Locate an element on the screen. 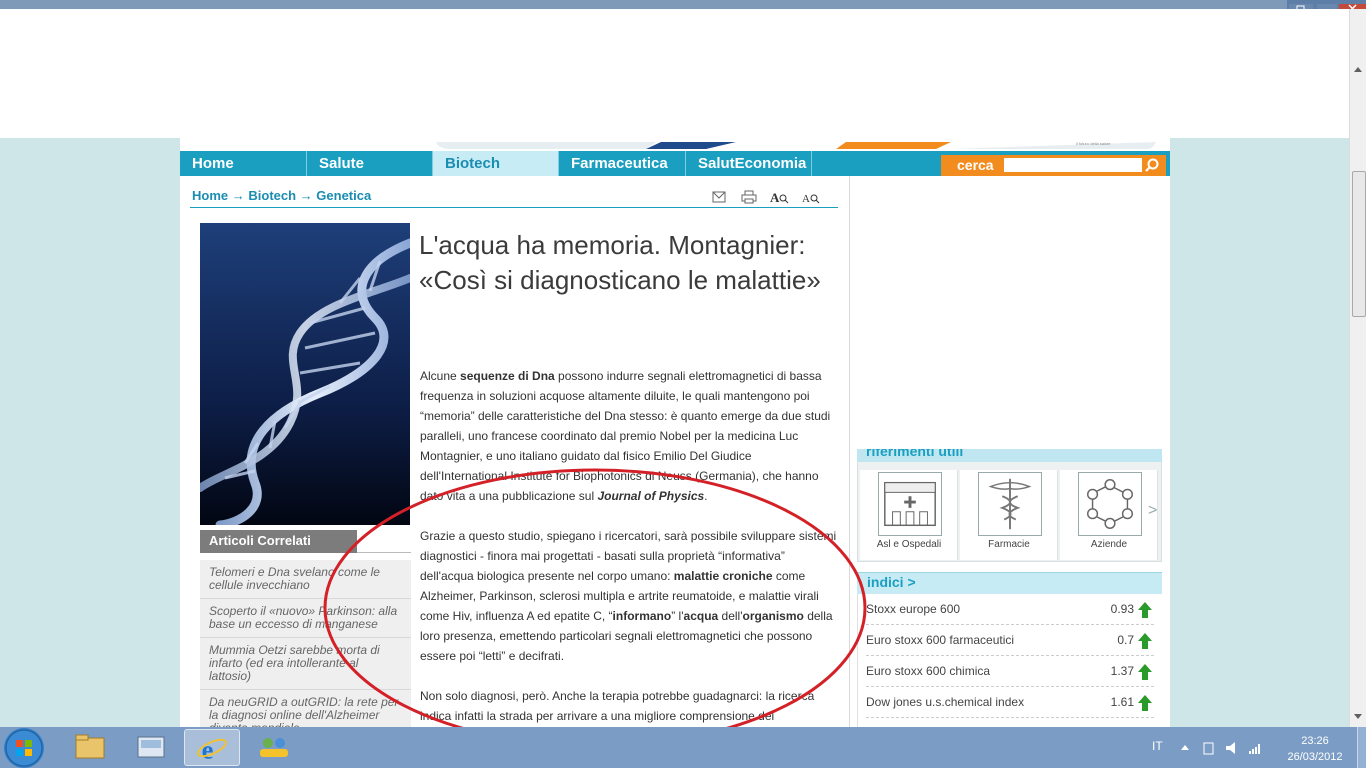 The height and width of the screenshot is (773, 1366). scroll-up-arrow-icon is located at coordinates (1358, 69).